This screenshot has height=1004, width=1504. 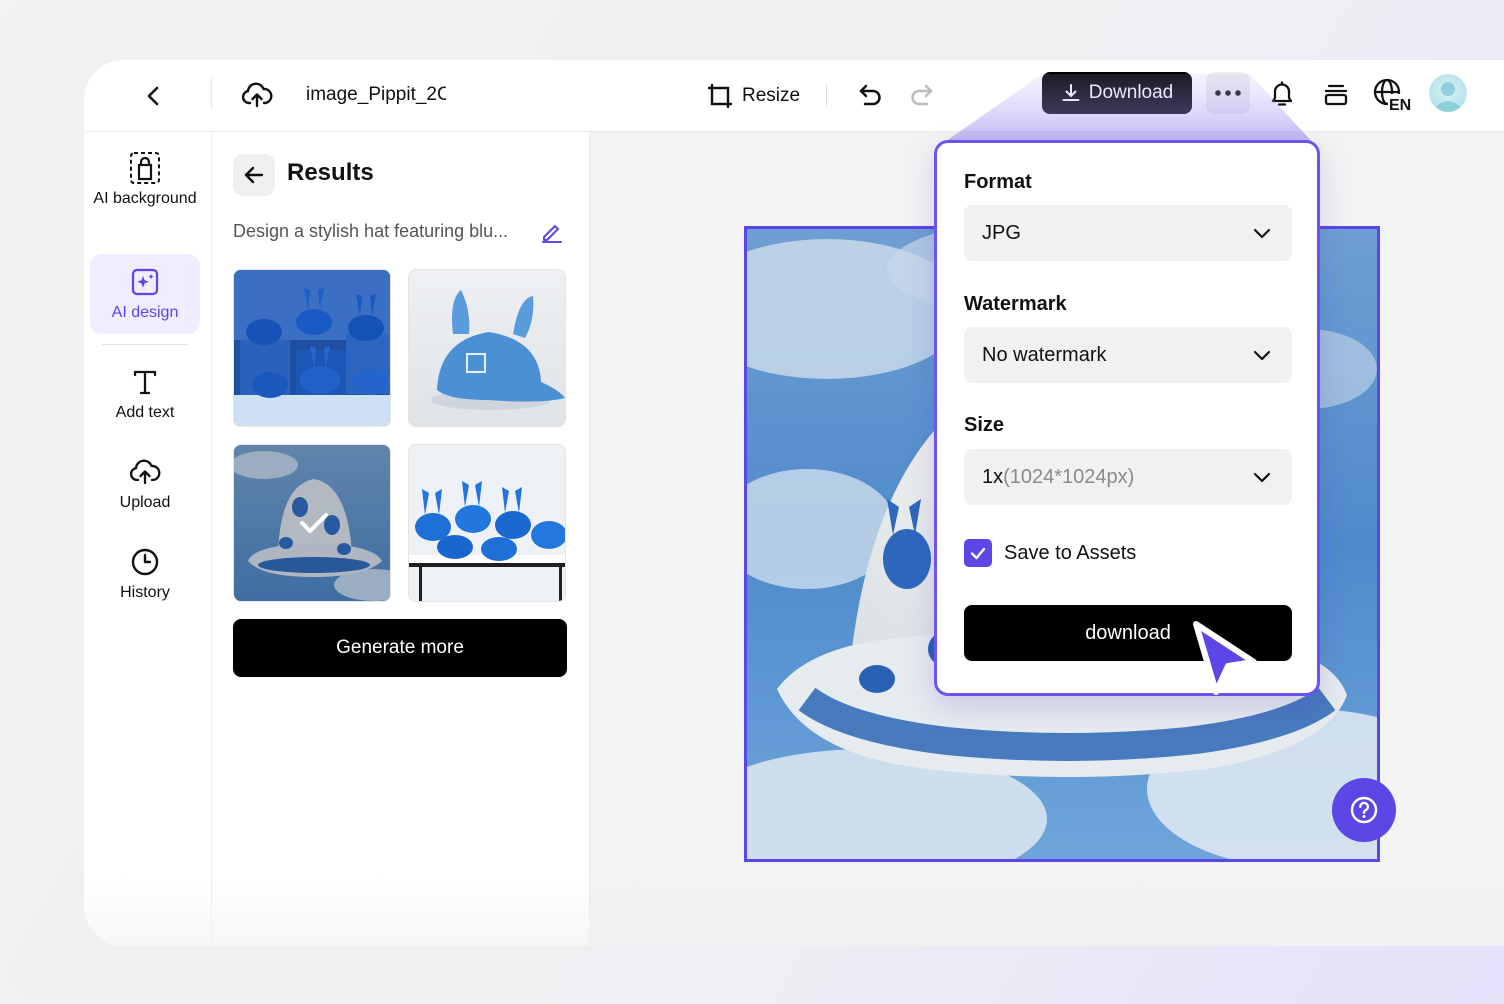 What do you see at coordinates (145, 592) in the screenshot?
I see `rail-item-label: History` at bounding box center [145, 592].